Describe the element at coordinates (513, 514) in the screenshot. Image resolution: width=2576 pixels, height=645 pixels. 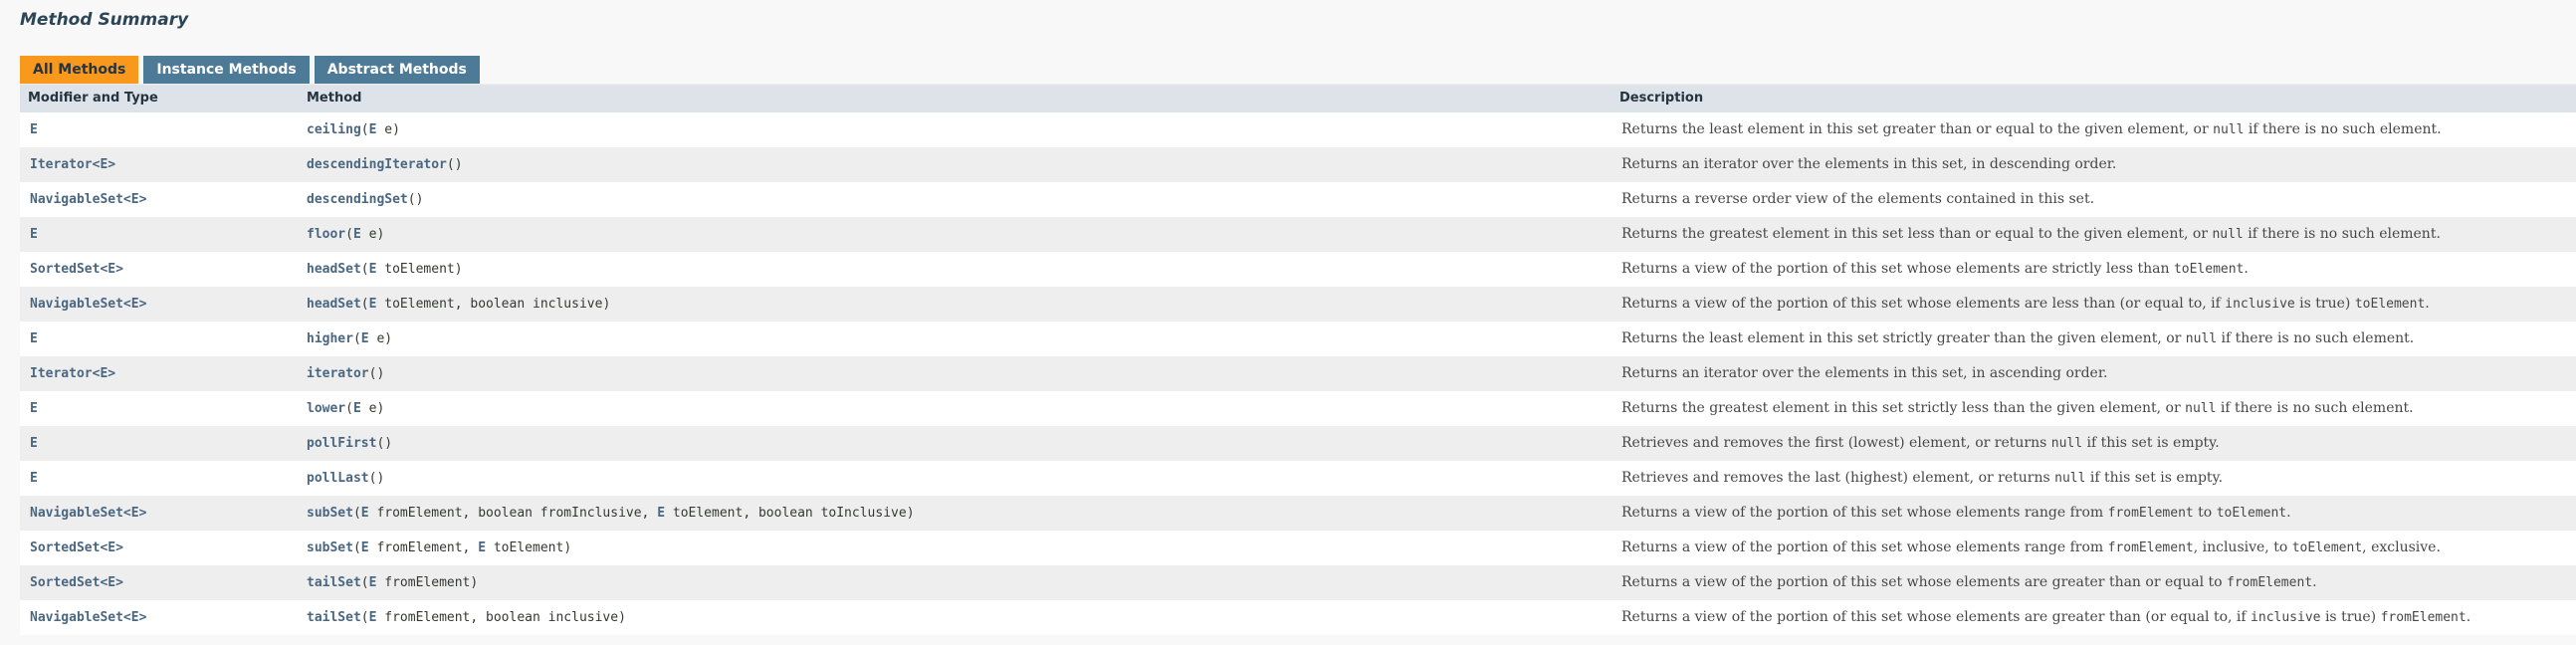
I see `param-text: fromElement, boolean fromInclusive,` at that location.